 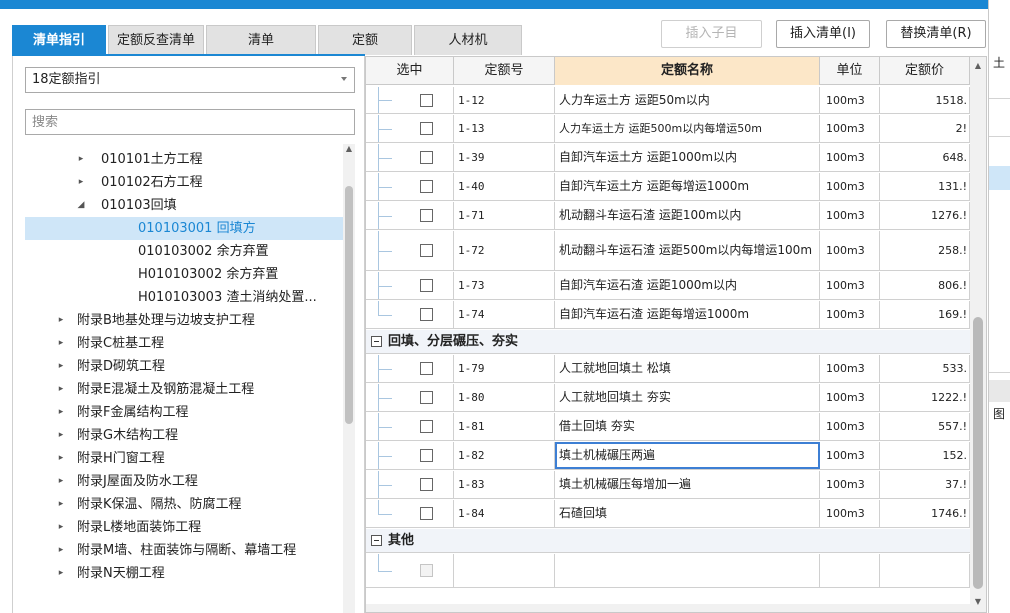 I want to click on search-input, so click(x=190, y=122).